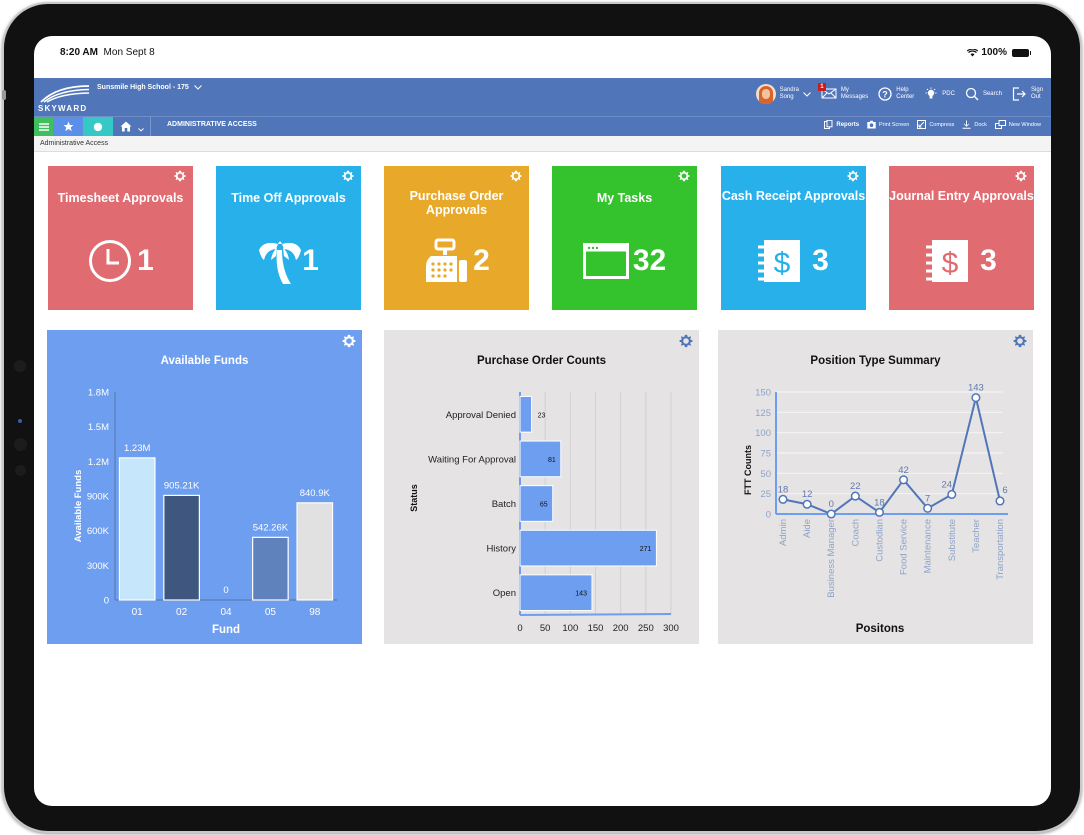  I want to click on hamburger-icon, so click(43, 126).